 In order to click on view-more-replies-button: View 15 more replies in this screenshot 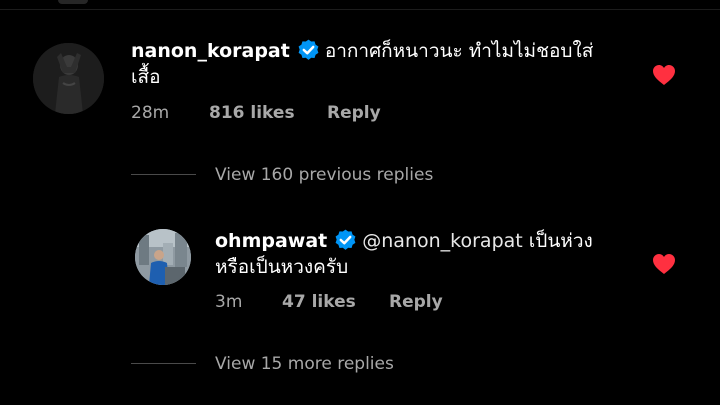, I will do `click(304, 364)`.